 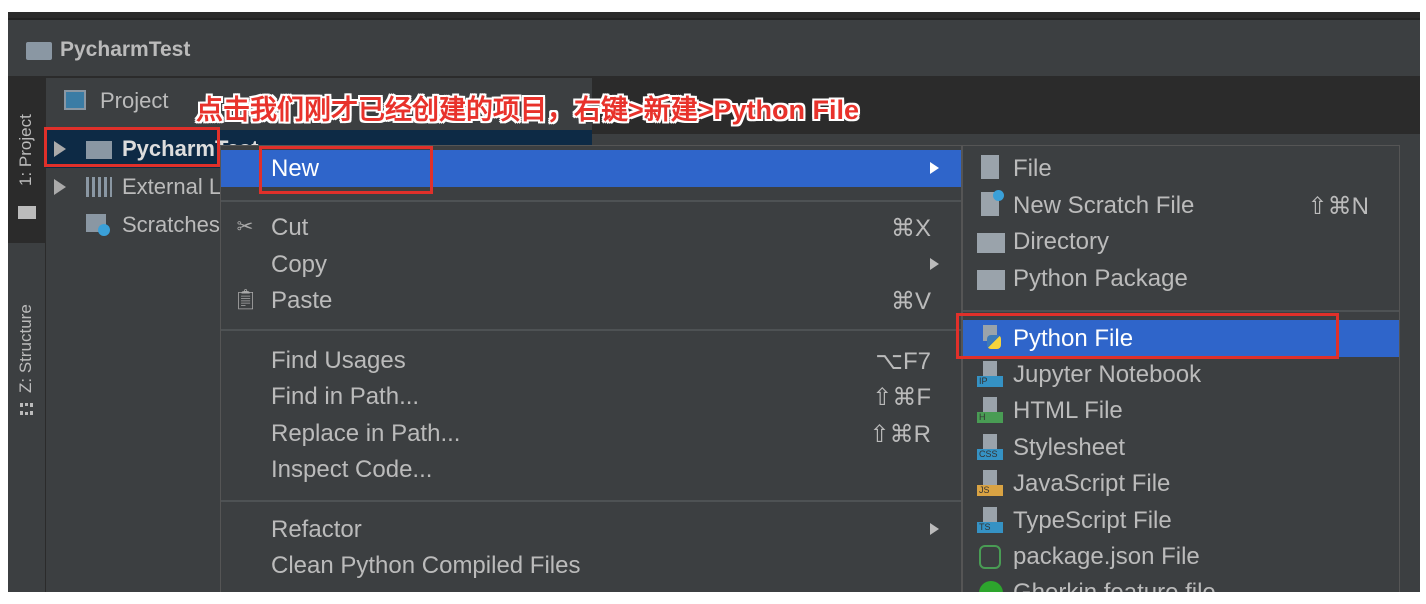 I want to click on submenu-item-stylesheet: CSS Stylesheet, so click(x=1181, y=447).